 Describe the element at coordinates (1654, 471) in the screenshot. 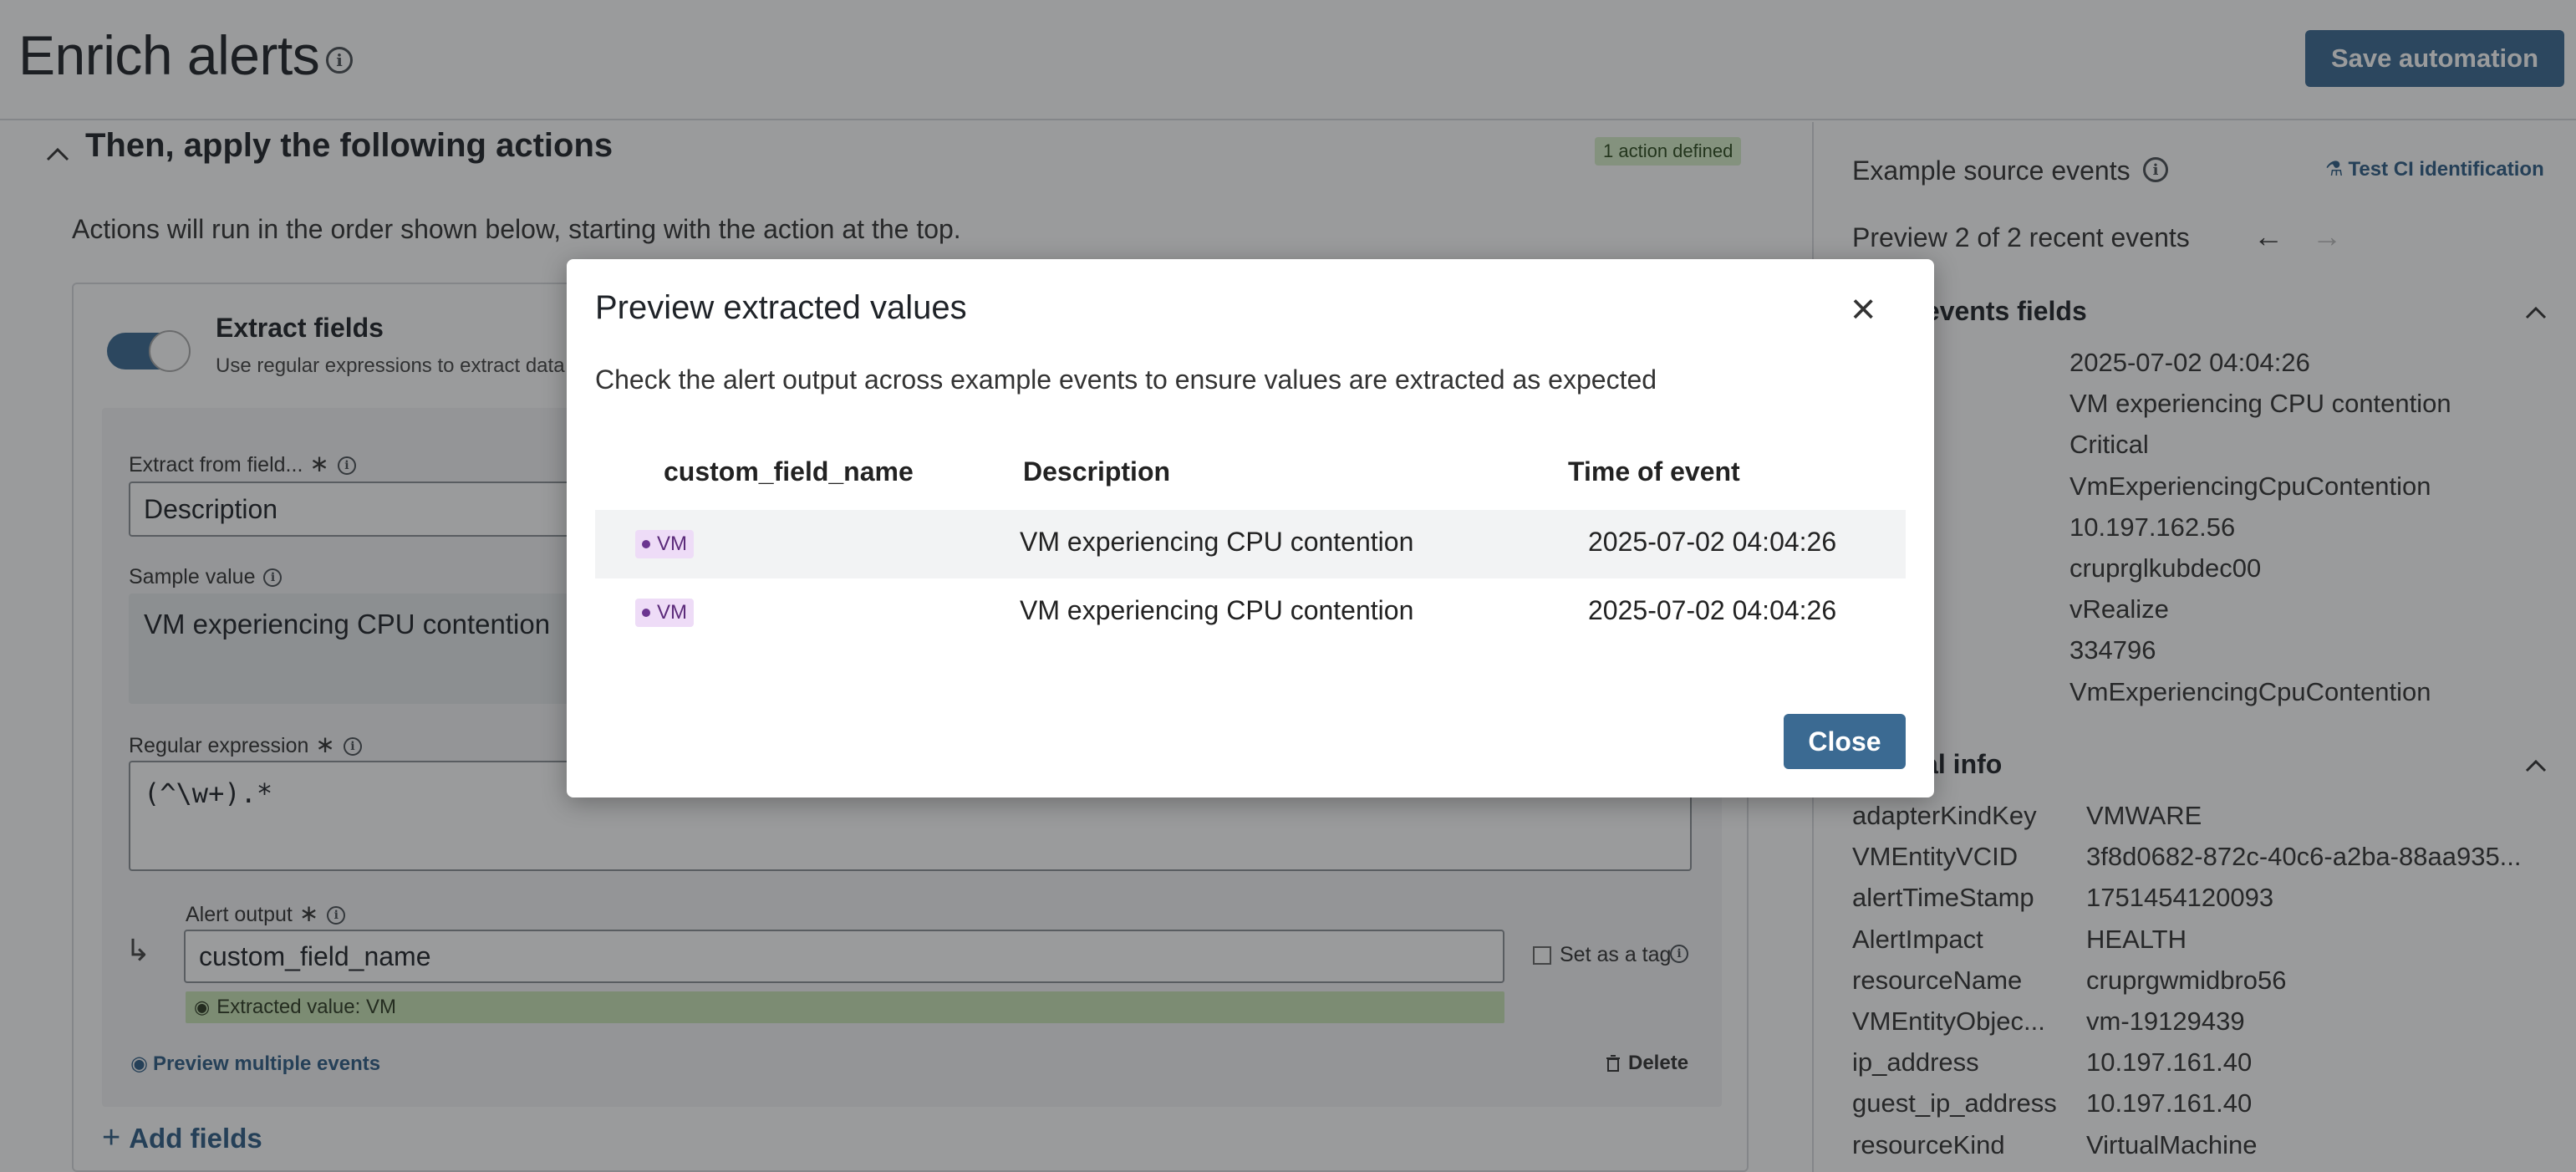

I see `column-header-time: Time of event` at that location.